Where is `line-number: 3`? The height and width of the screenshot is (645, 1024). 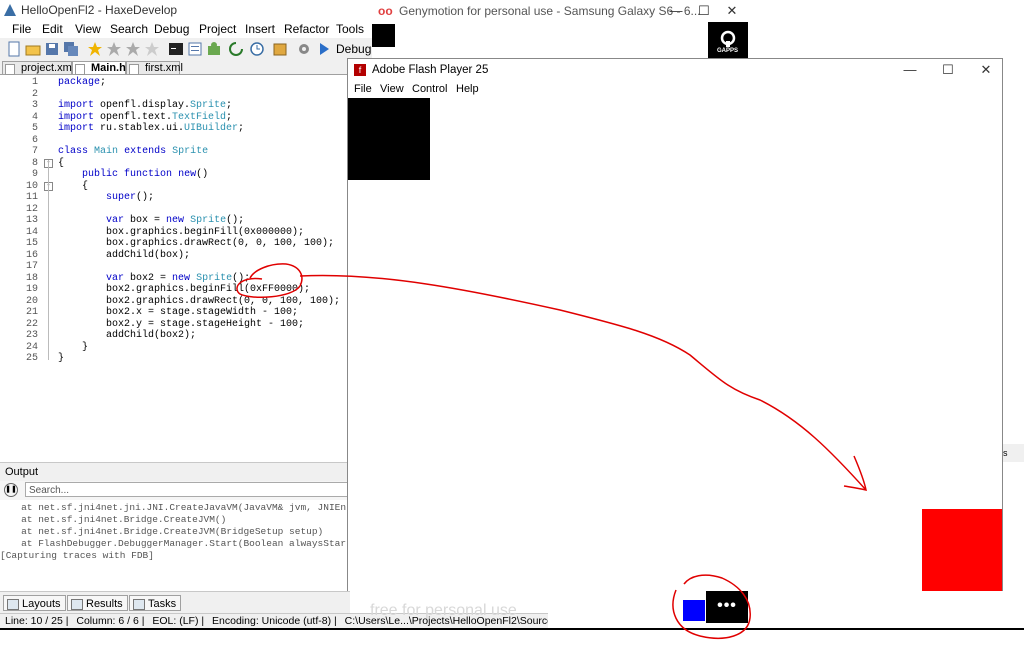 line-number: 3 is located at coordinates (34, 105).